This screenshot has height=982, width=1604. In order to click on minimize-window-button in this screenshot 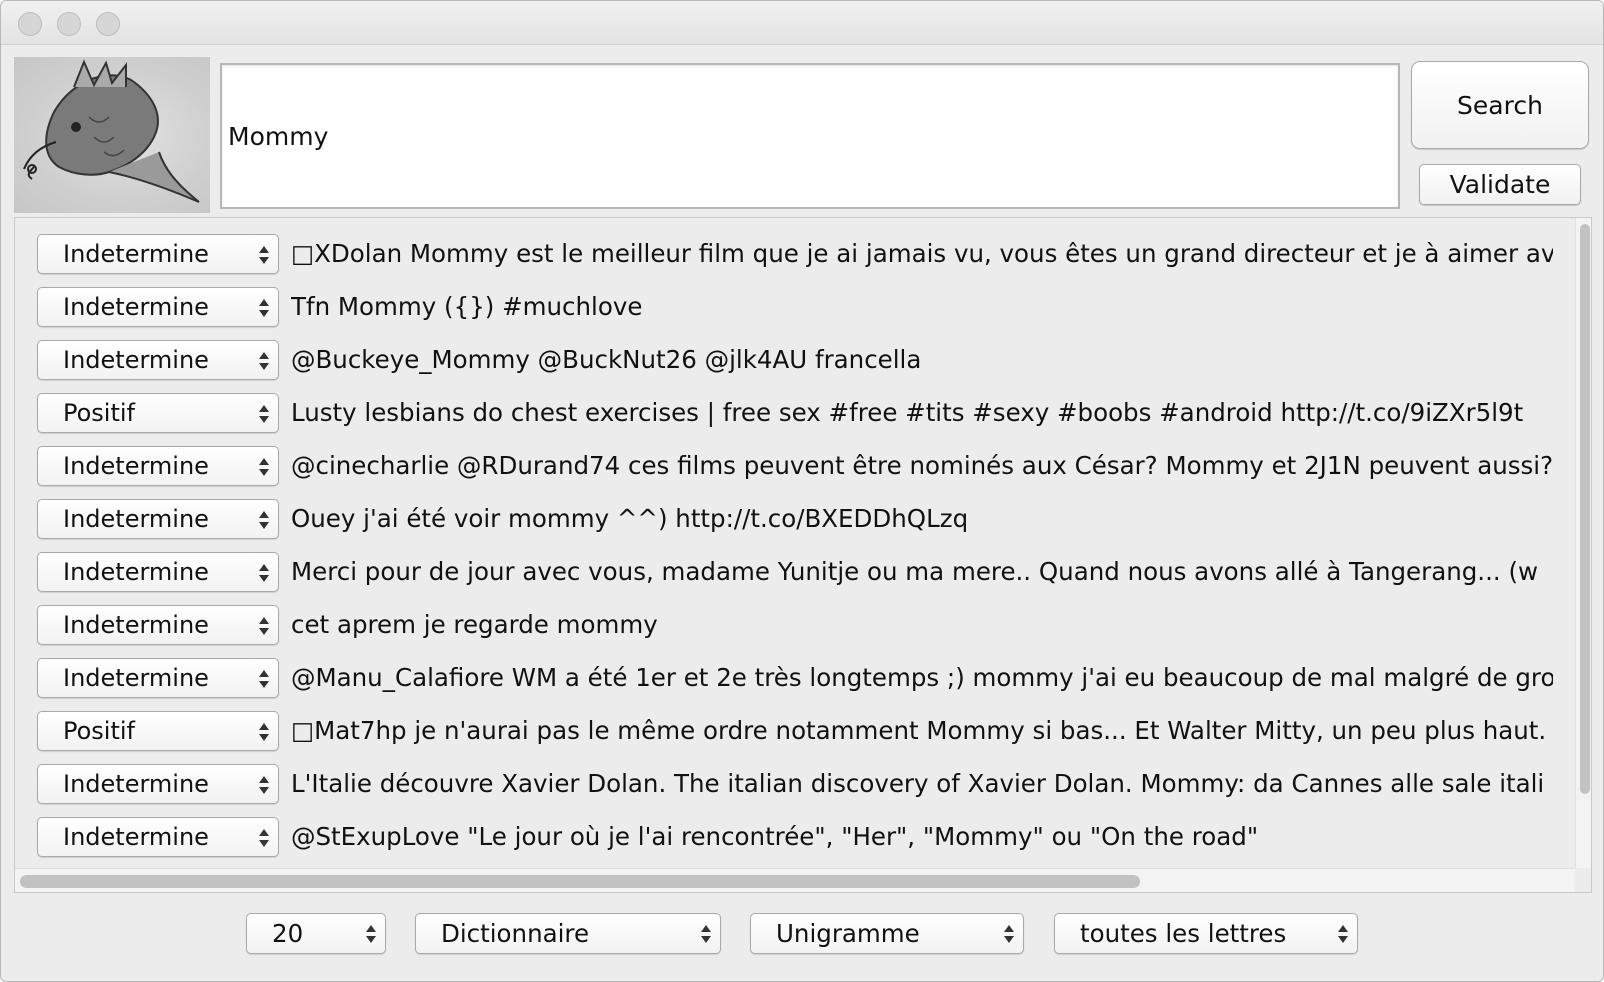, I will do `click(69, 24)`.